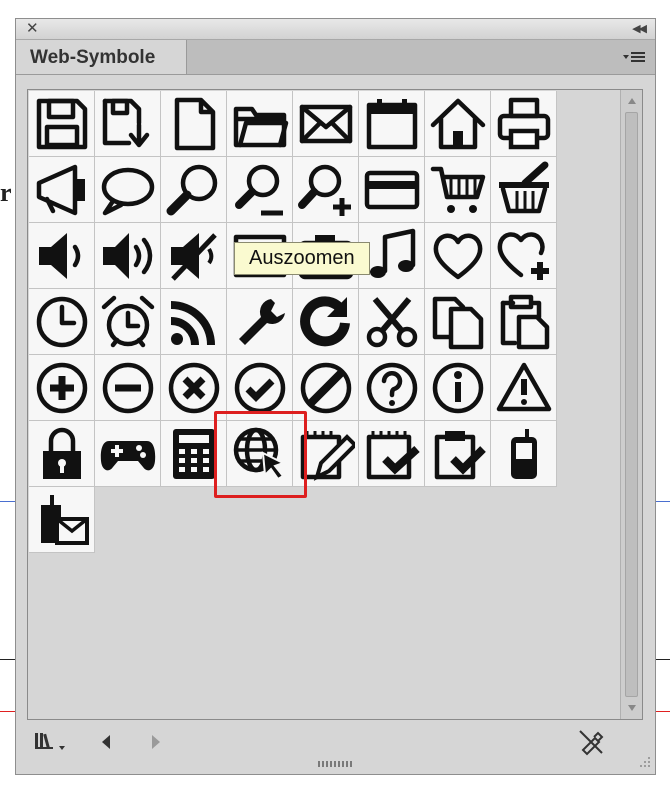 The height and width of the screenshot is (798, 670). I want to click on rss-feed-icon, so click(192, 322).